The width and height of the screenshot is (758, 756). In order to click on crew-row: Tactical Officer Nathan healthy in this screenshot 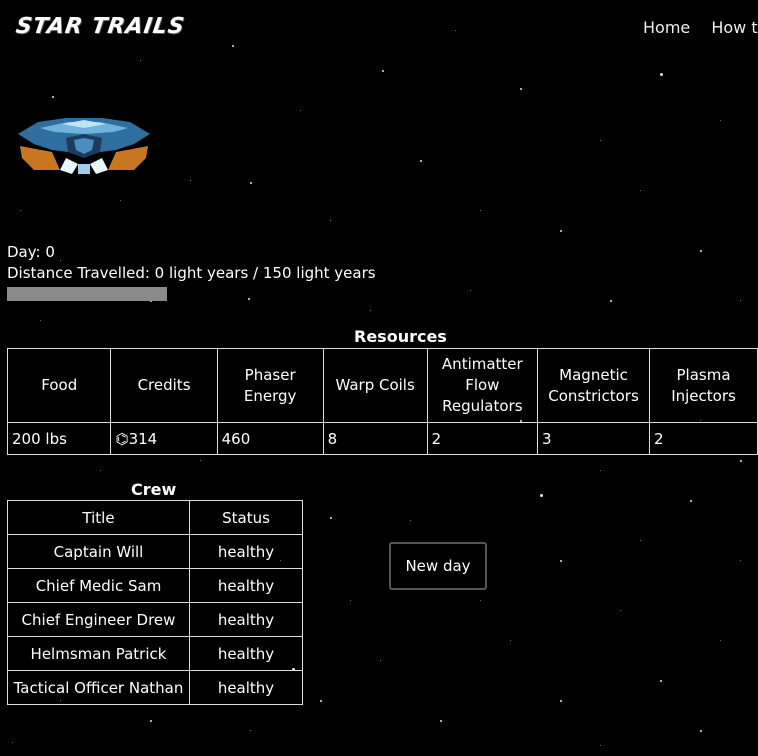, I will do `click(155, 687)`.